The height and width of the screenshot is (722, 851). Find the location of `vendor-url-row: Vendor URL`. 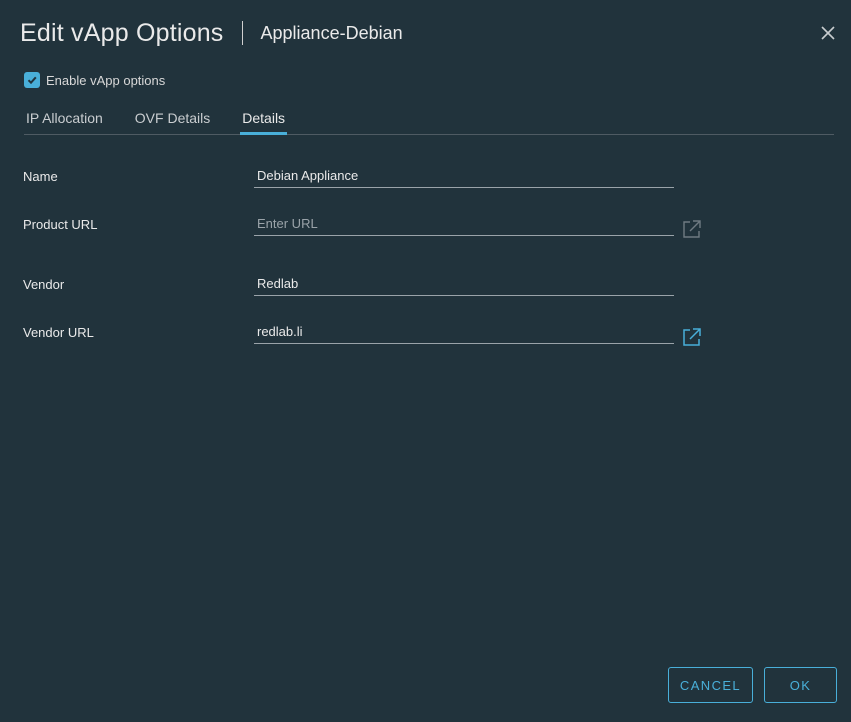

vendor-url-row: Vendor URL is located at coordinates (373, 333).